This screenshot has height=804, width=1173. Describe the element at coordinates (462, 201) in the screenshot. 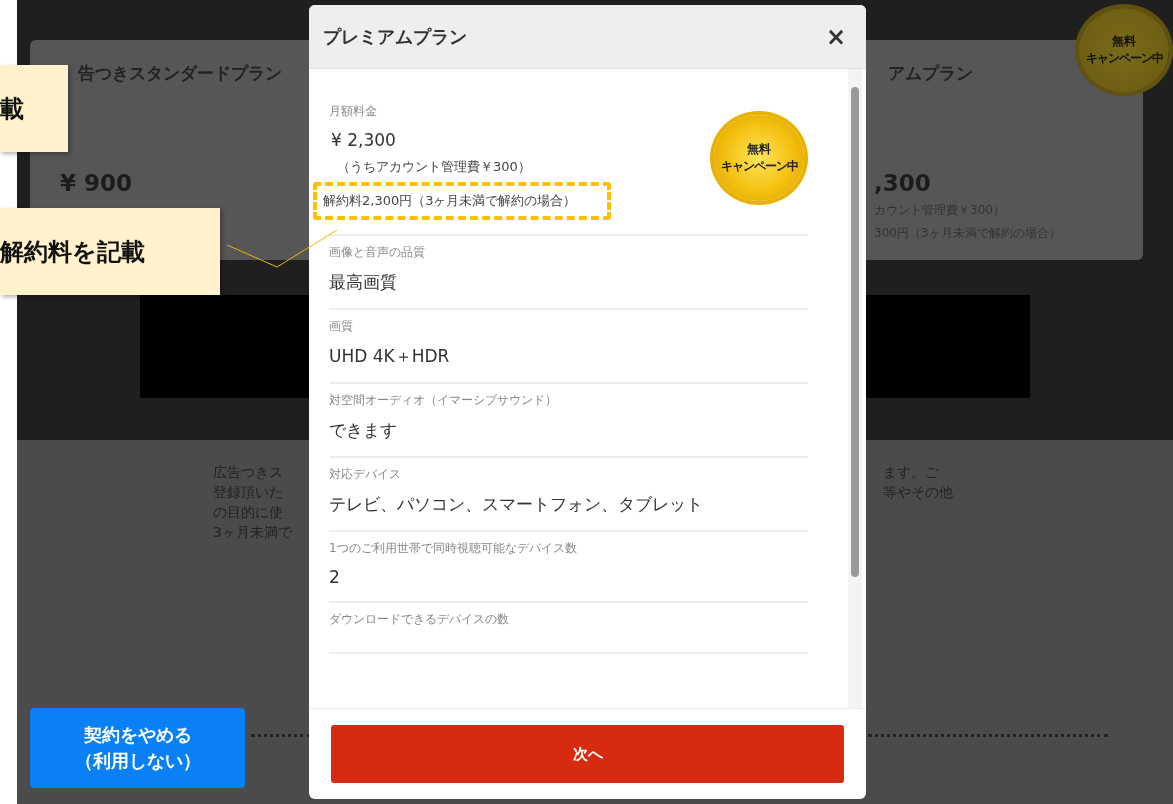

I see `highlighted-note: 解約料2,300円（3ヶ月未満で解約の場合）` at that location.